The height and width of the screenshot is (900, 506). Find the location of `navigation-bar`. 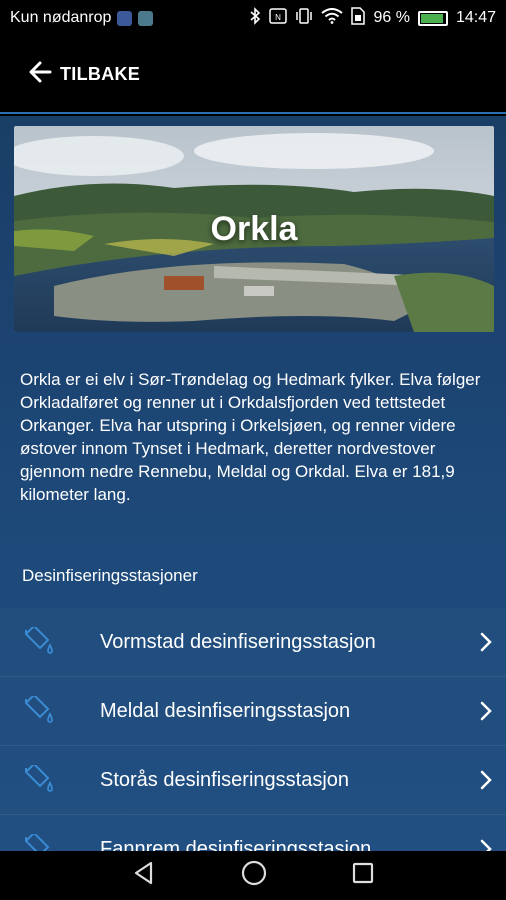

navigation-bar is located at coordinates (253, 875).